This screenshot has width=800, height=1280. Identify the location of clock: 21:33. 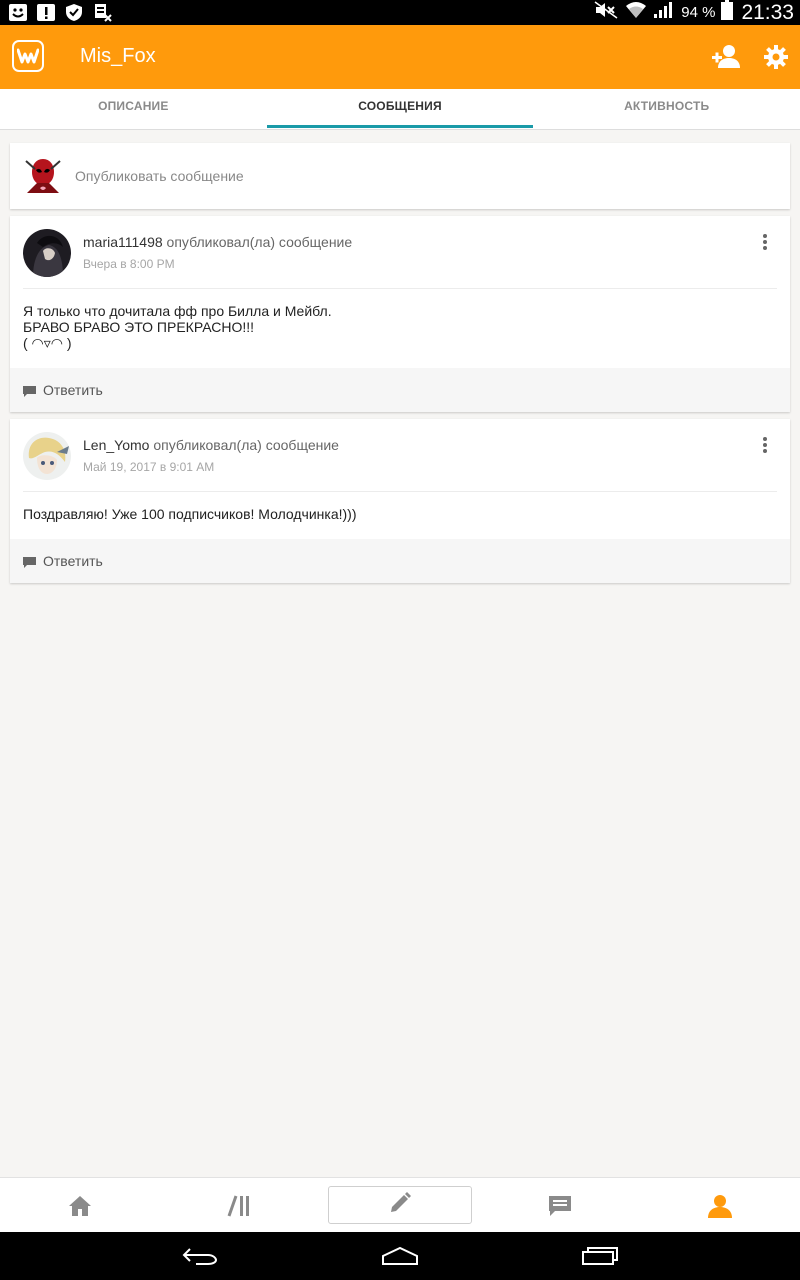
(767, 12).